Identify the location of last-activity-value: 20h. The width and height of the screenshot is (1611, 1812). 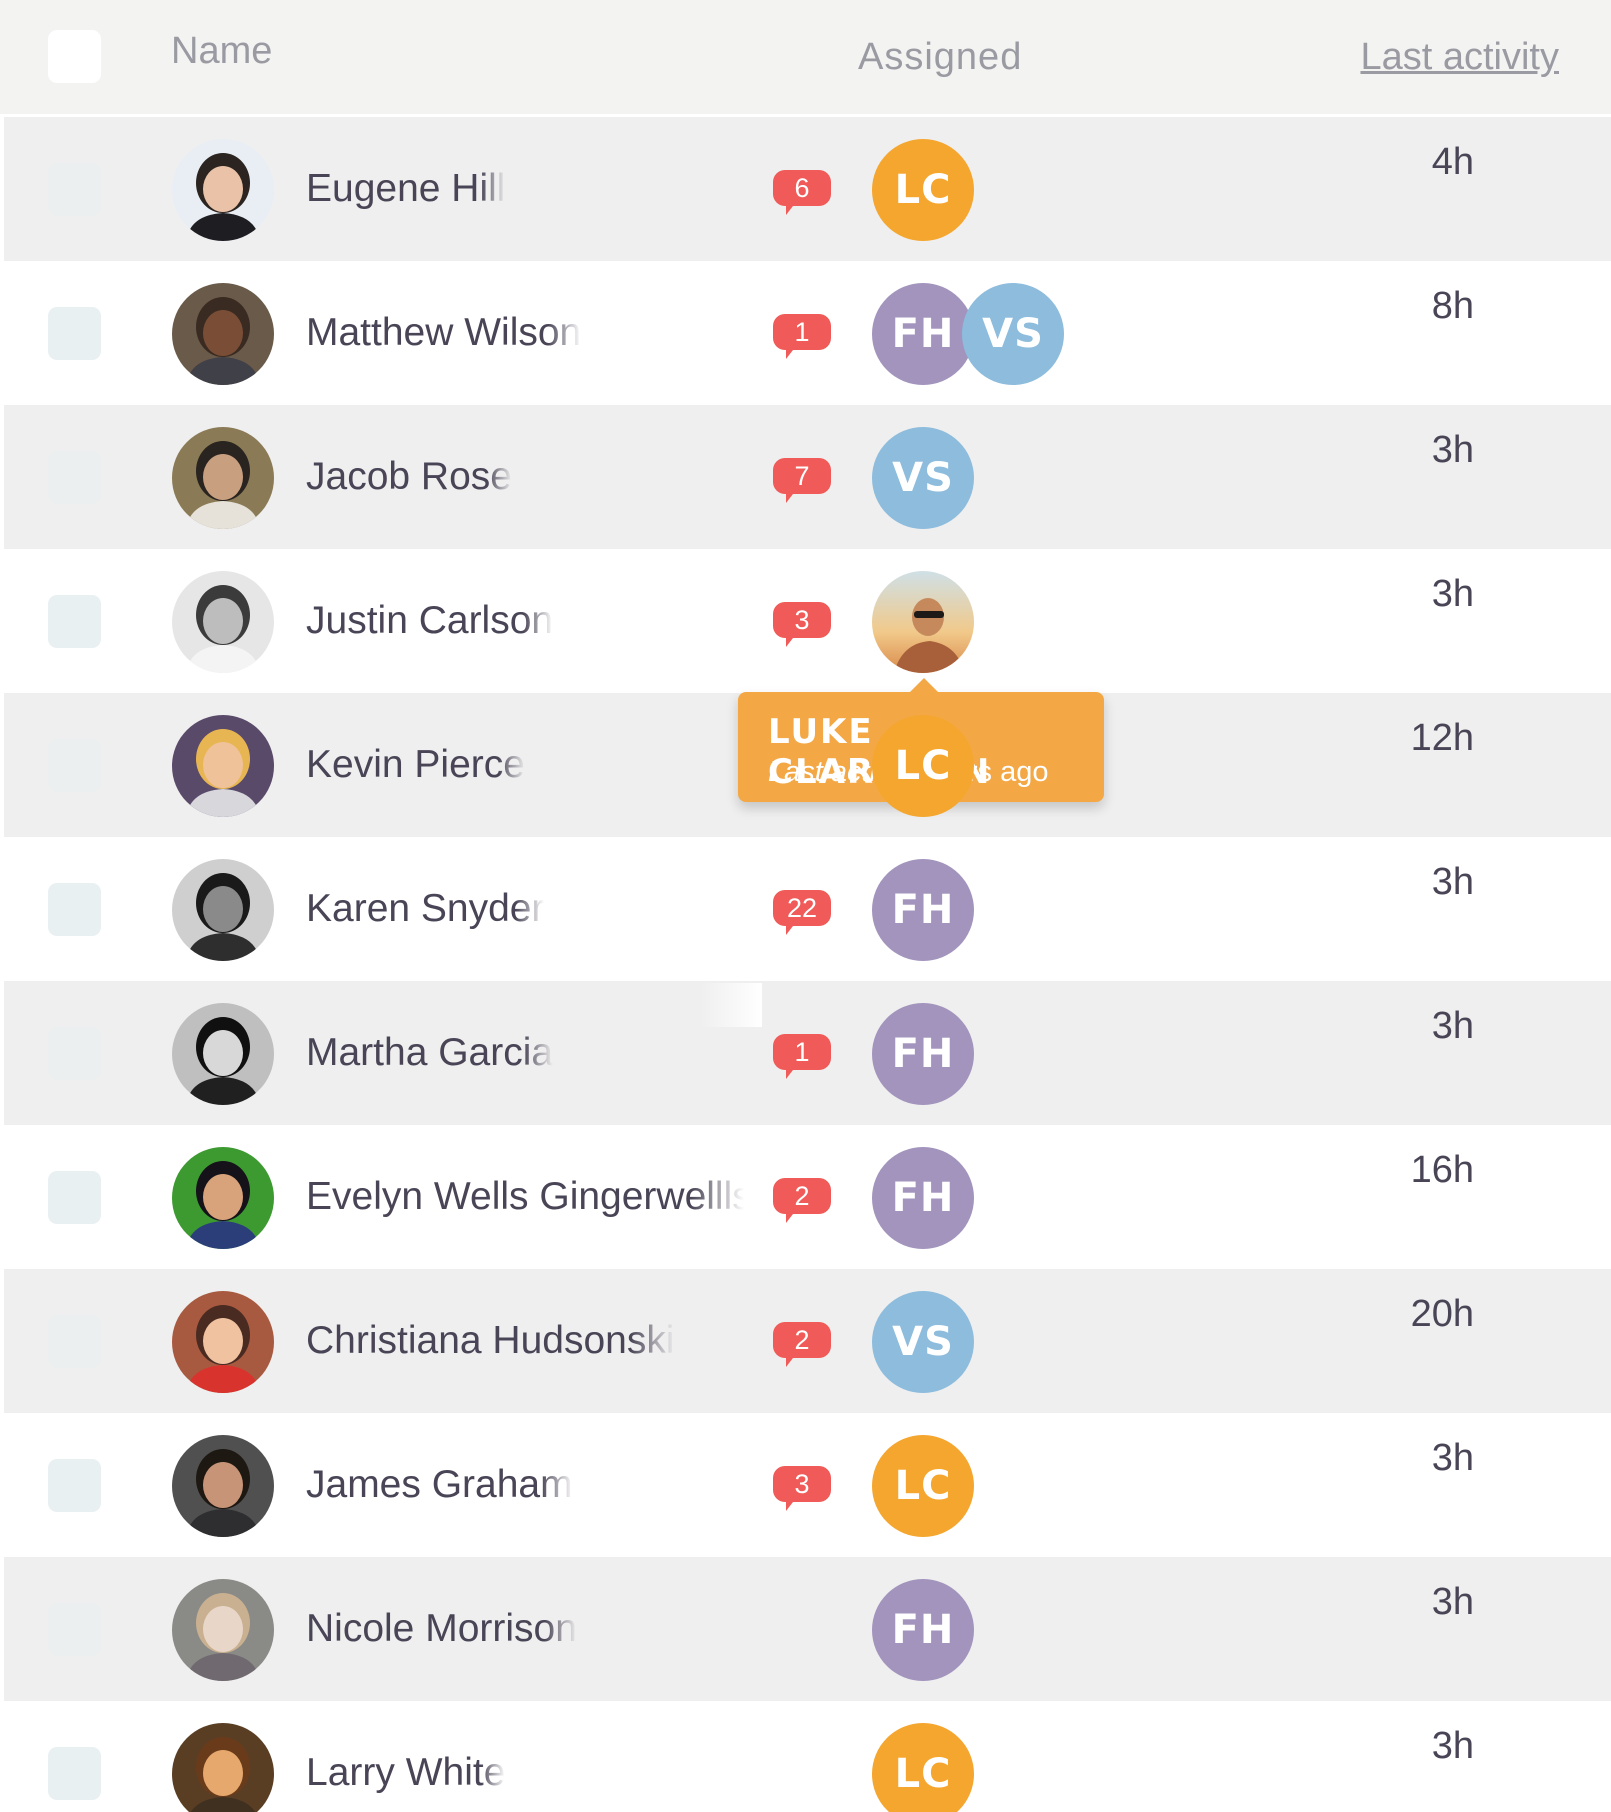
(1442, 1314).